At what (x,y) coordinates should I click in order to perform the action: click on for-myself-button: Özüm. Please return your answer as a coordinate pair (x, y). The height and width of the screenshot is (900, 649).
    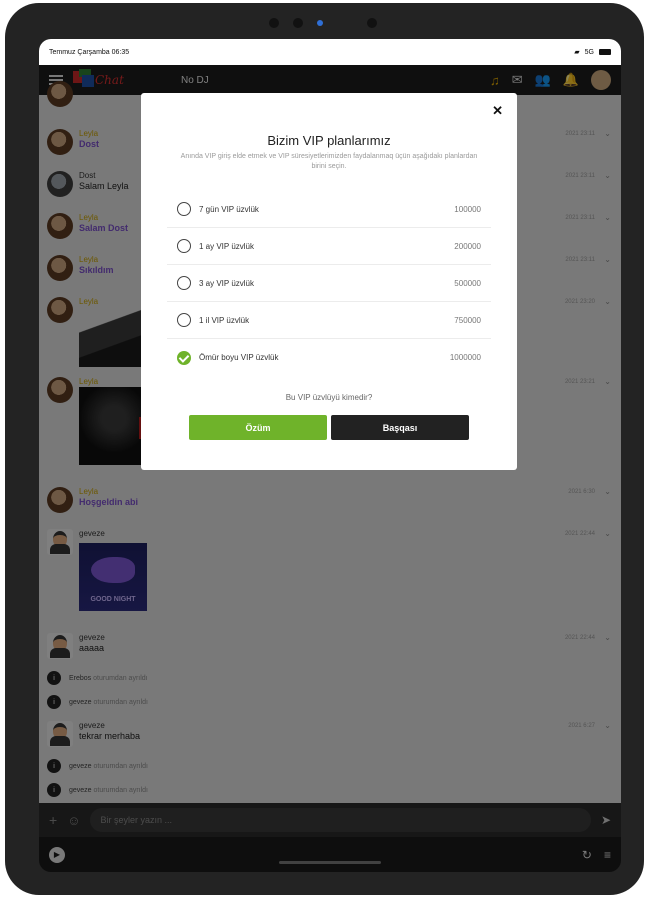
    Looking at the image, I should click on (258, 427).